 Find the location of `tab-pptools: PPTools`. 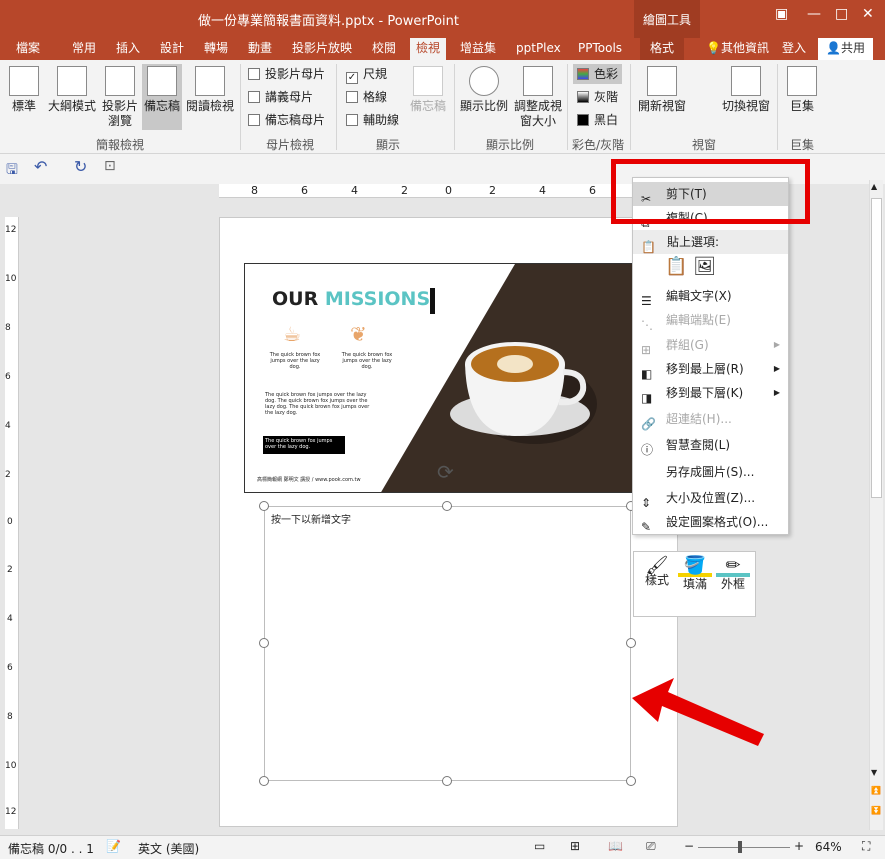

tab-pptools: PPTools is located at coordinates (600, 49).